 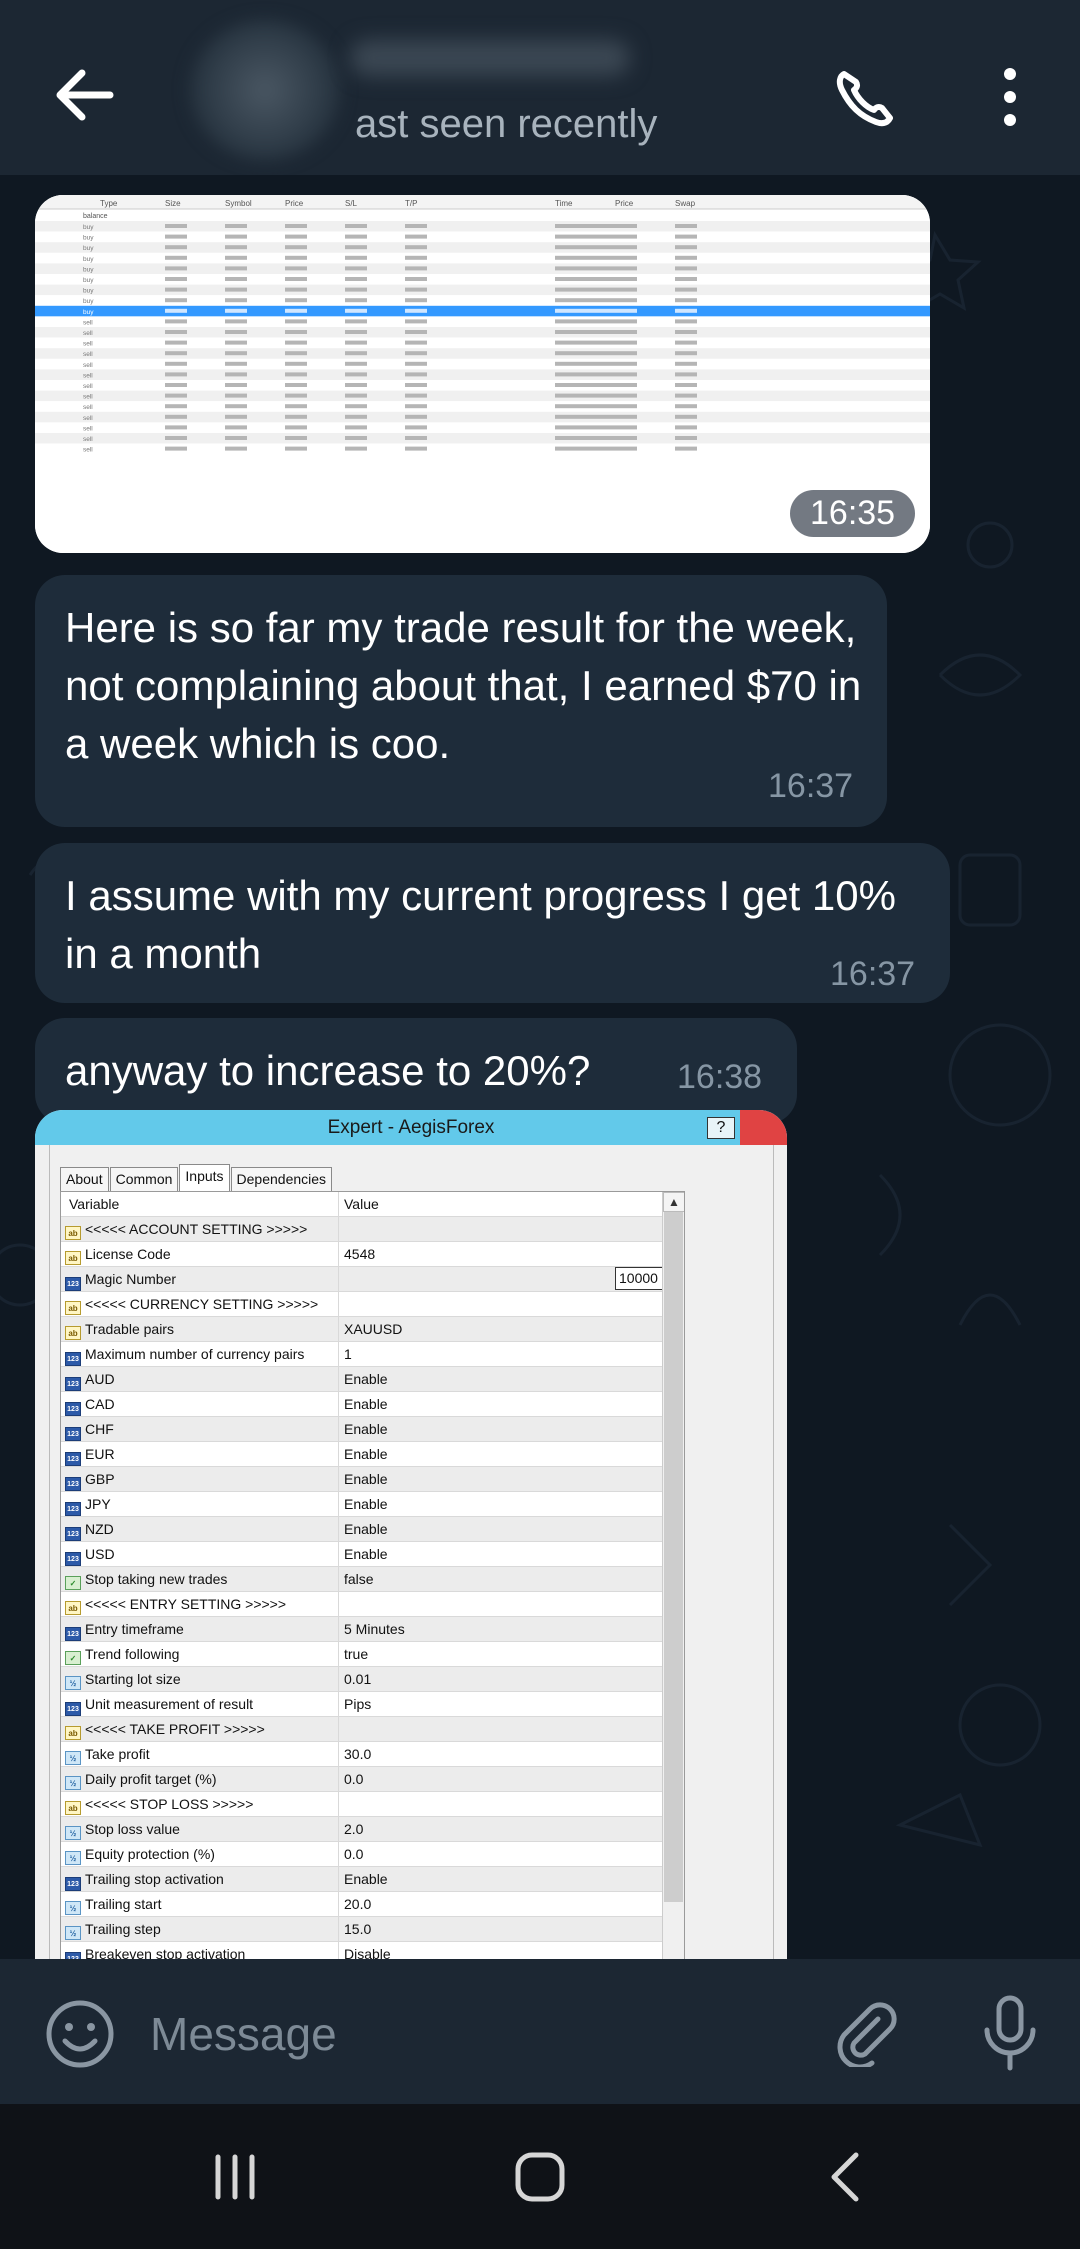 What do you see at coordinates (80, 2034) in the screenshot?
I see `emoji-icon` at bounding box center [80, 2034].